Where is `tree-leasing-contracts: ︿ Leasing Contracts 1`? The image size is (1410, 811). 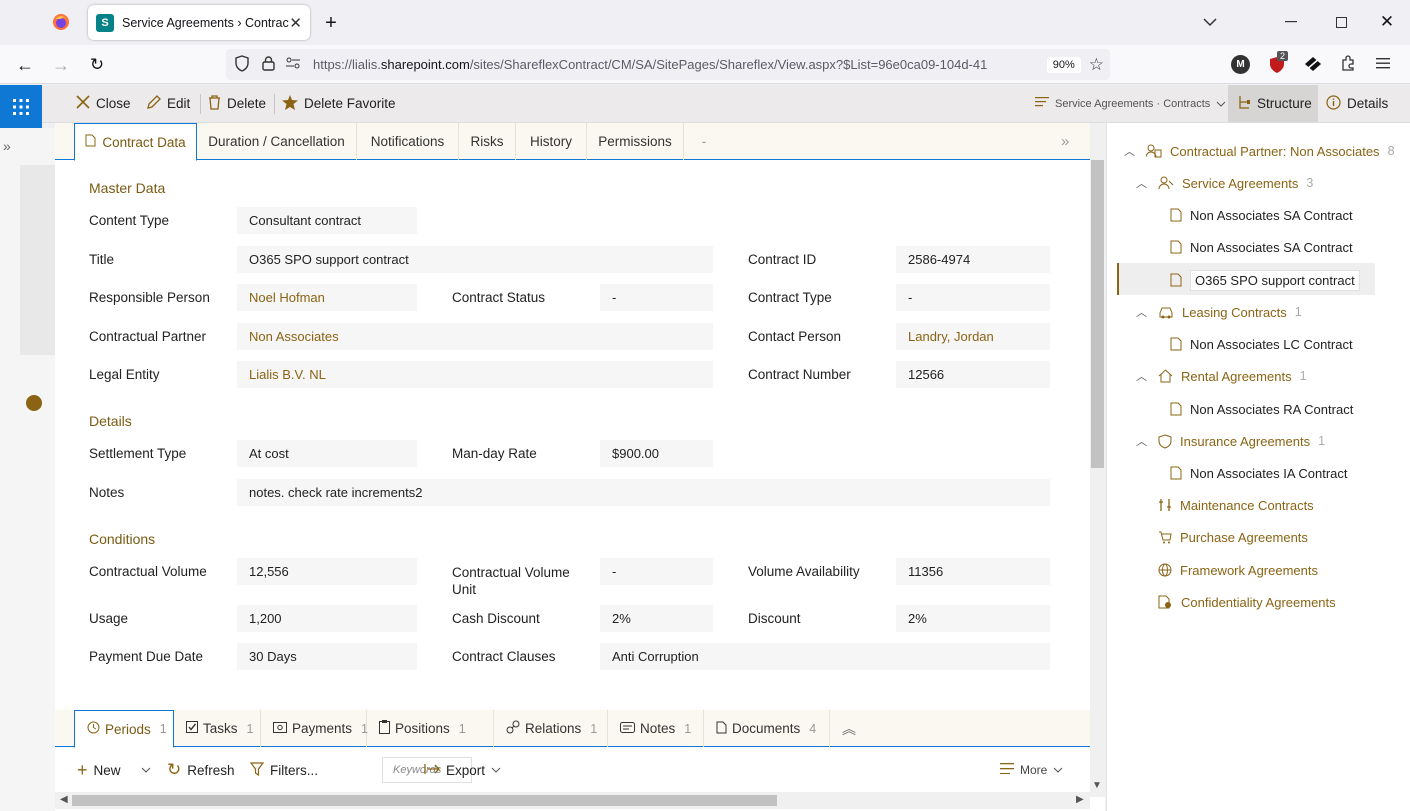
tree-leasing-contracts: ︿ Leasing Contracts 1 is located at coordinates (1219, 312).